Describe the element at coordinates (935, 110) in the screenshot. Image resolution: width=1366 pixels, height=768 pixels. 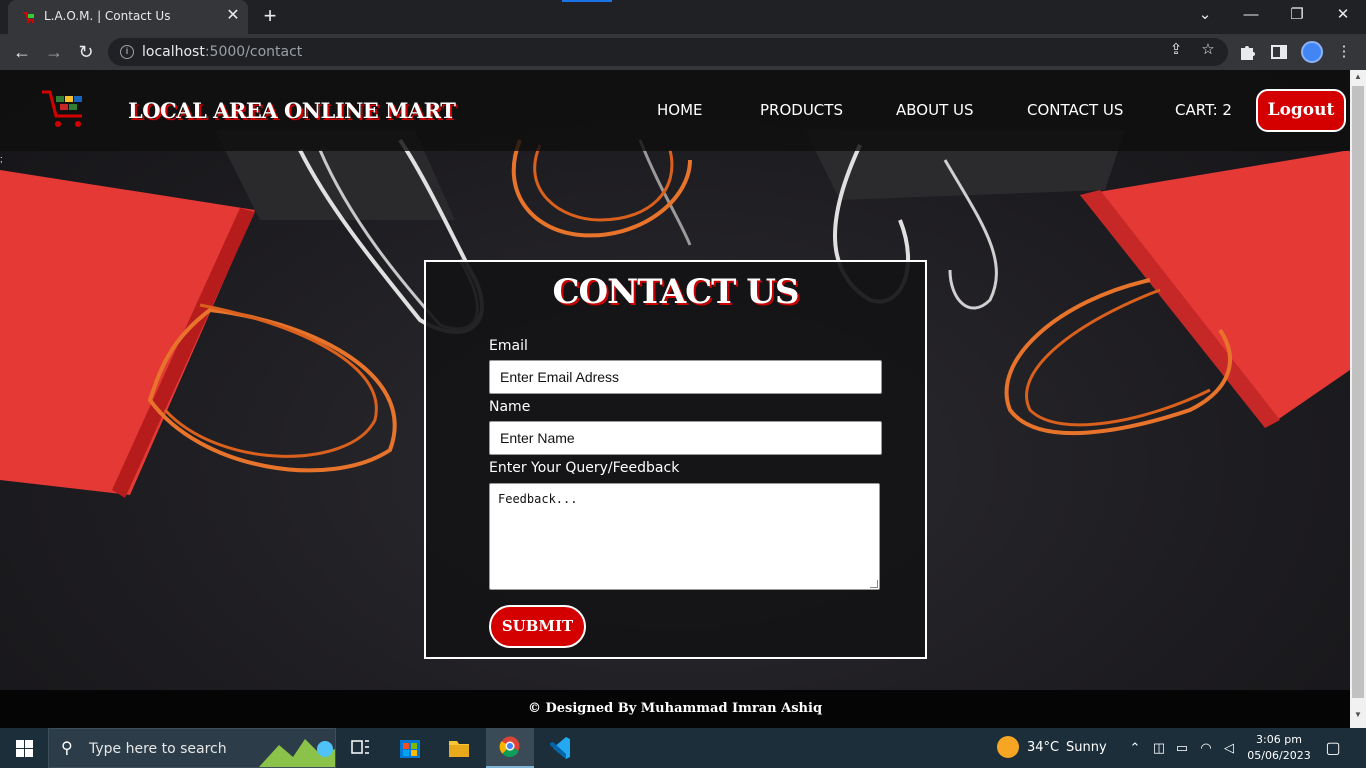
I see `nav-about-us: ABOUT US` at that location.